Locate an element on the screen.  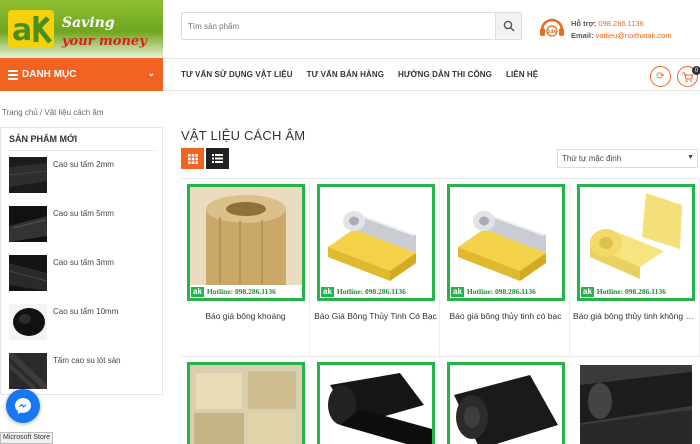
product-title: Báo giá bông thủy tinh không bạc is located at coordinates (635, 316).